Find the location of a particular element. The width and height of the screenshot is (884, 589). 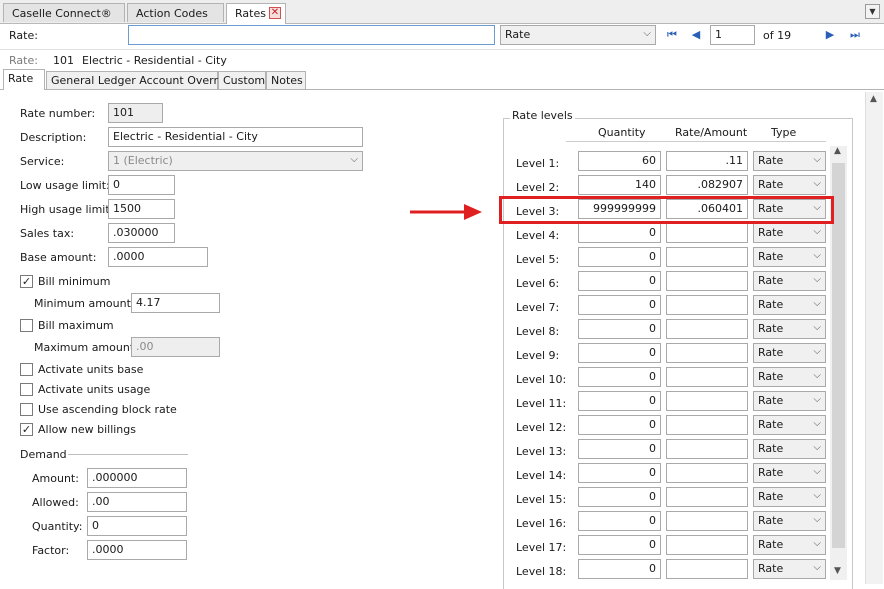

level-quantity-field: 140 is located at coordinates (619, 185).